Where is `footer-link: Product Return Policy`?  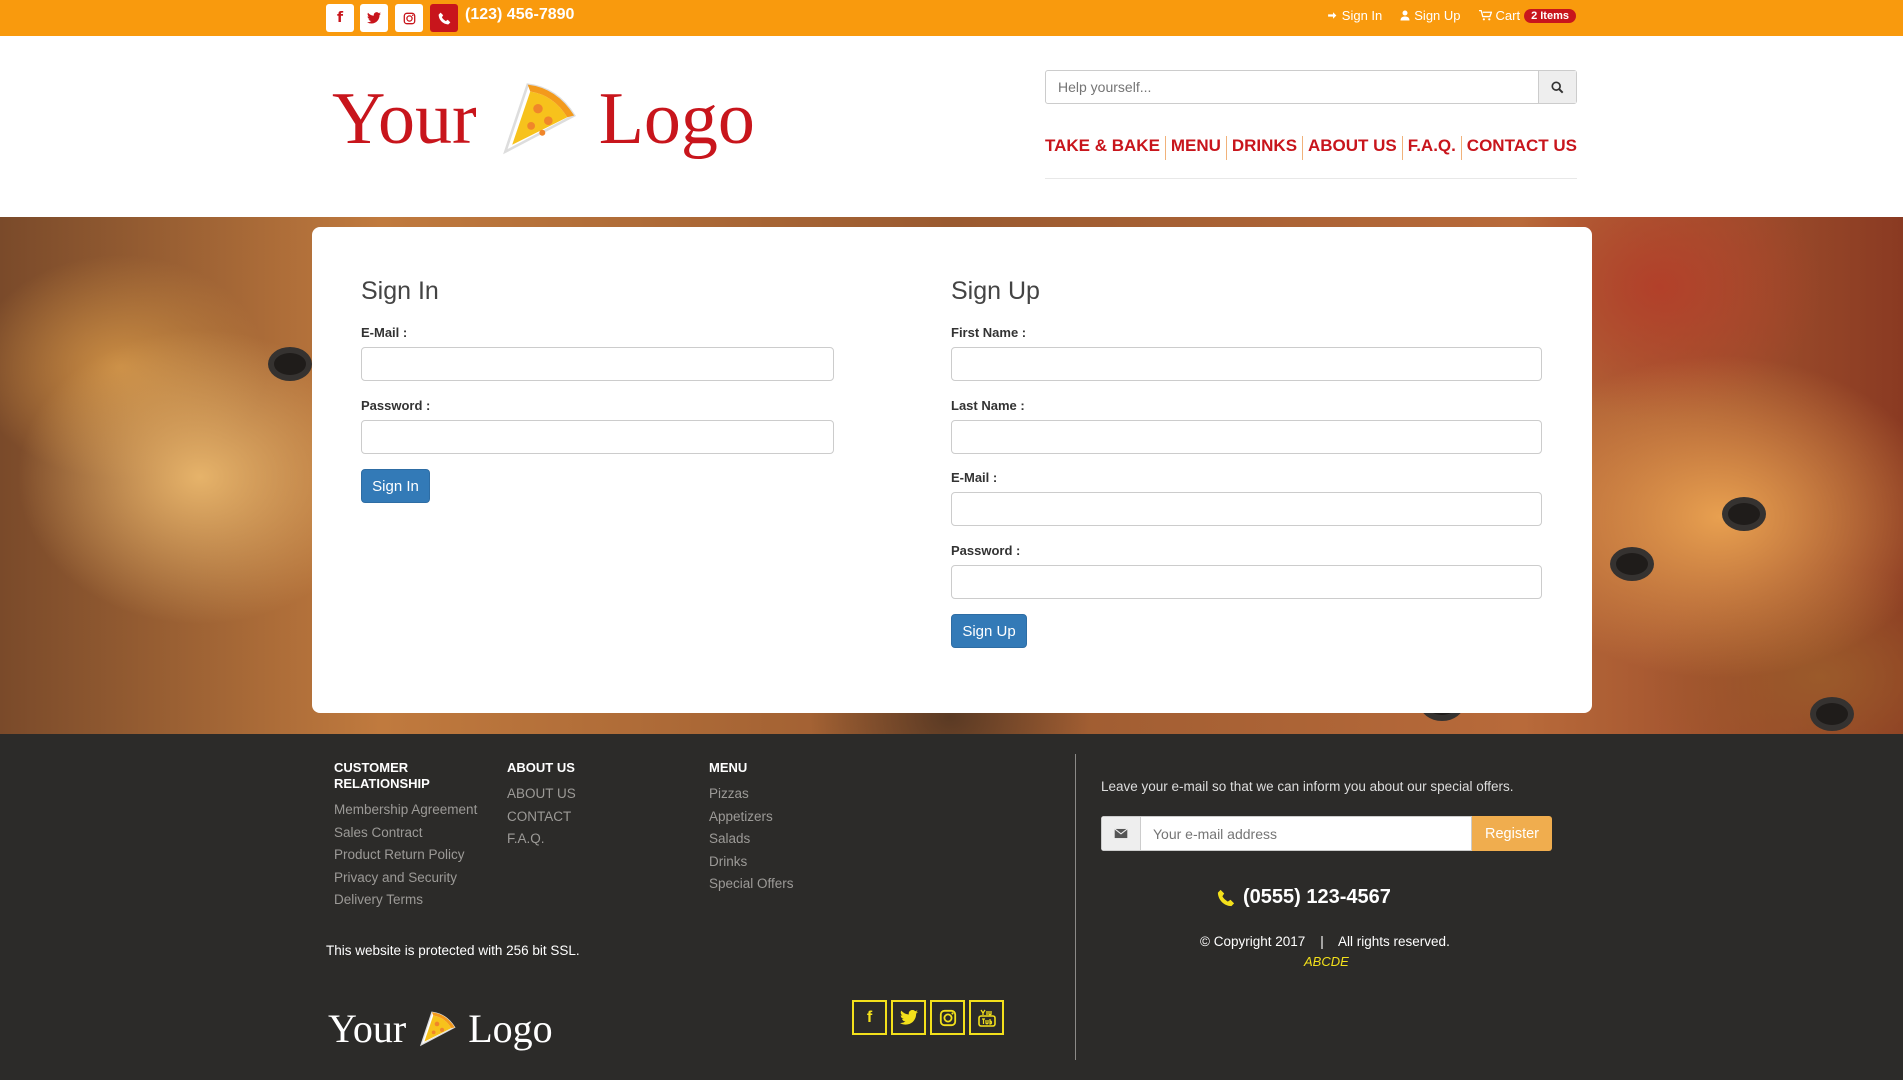
footer-link: Product Return Policy is located at coordinates (405, 858).